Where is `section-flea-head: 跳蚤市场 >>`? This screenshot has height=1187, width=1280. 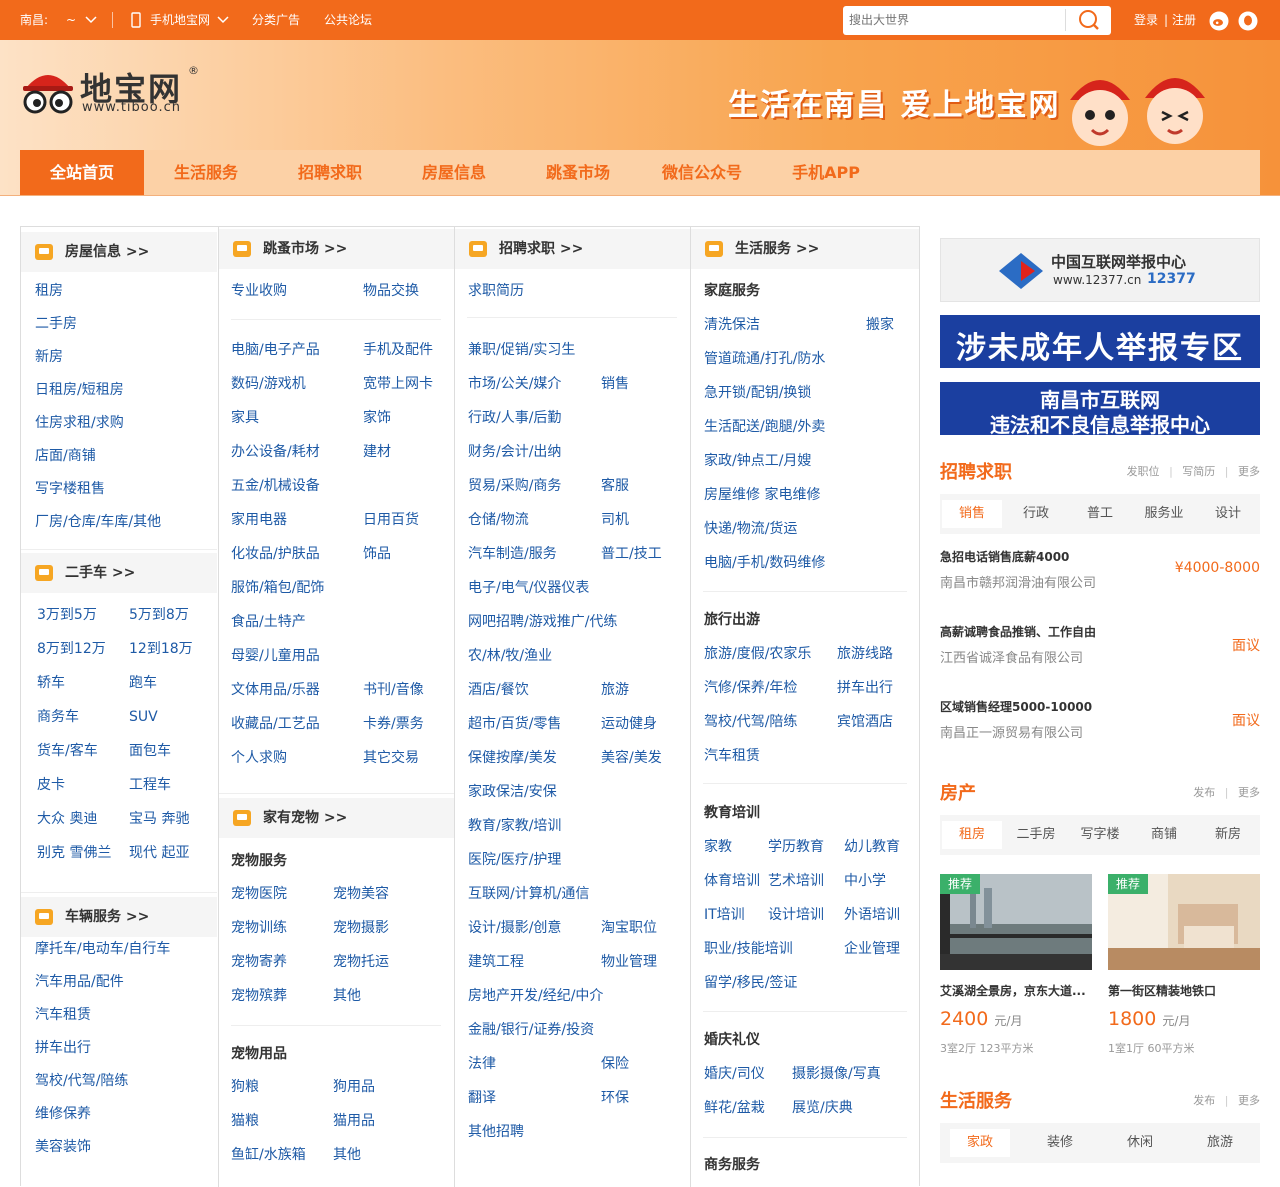 section-flea-head: 跳蚤市场 >> is located at coordinates (336, 249).